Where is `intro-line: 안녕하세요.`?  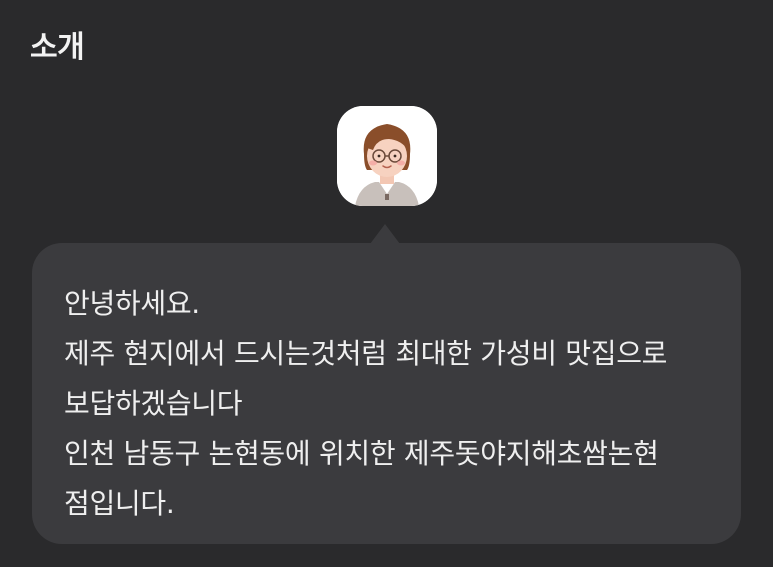 intro-line: 안녕하세요. is located at coordinates (132, 303).